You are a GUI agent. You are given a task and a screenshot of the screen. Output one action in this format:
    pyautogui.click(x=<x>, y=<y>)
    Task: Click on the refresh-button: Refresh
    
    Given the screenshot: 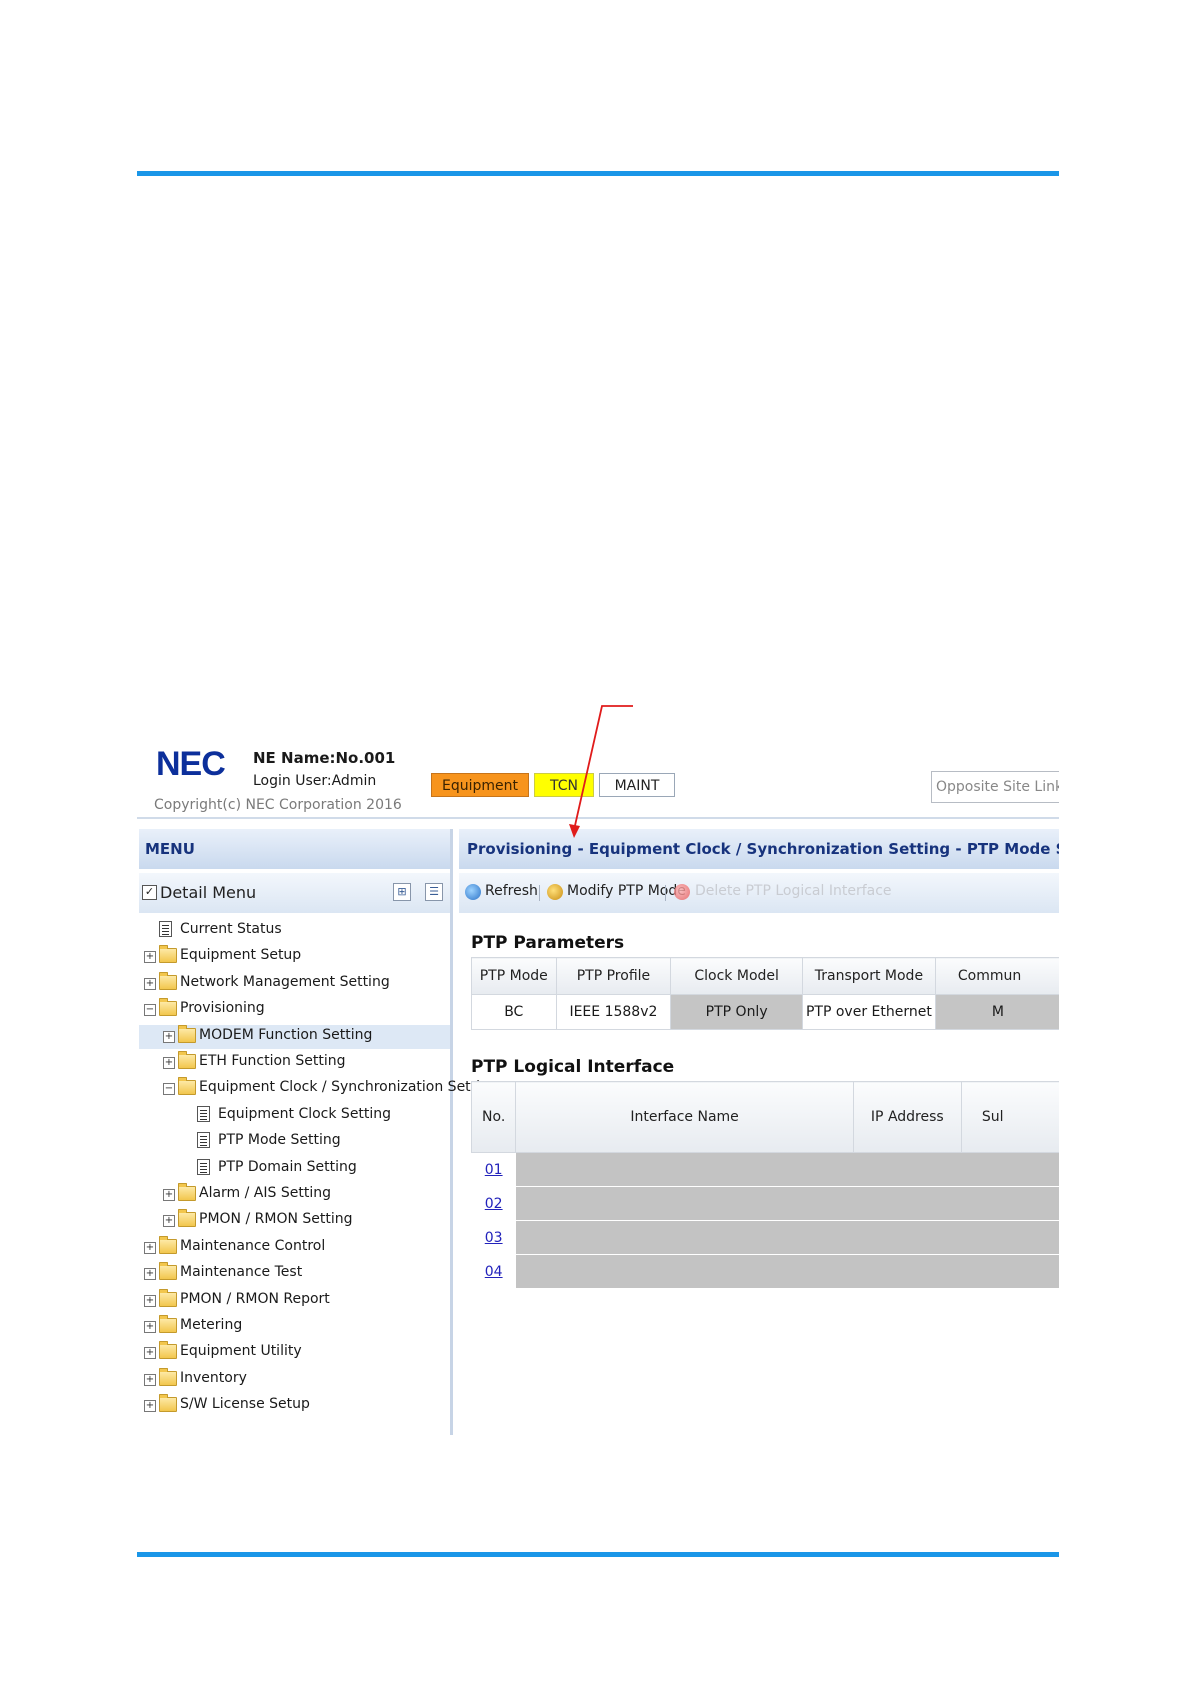 What is the action you would take?
    pyautogui.click(x=511, y=891)
    